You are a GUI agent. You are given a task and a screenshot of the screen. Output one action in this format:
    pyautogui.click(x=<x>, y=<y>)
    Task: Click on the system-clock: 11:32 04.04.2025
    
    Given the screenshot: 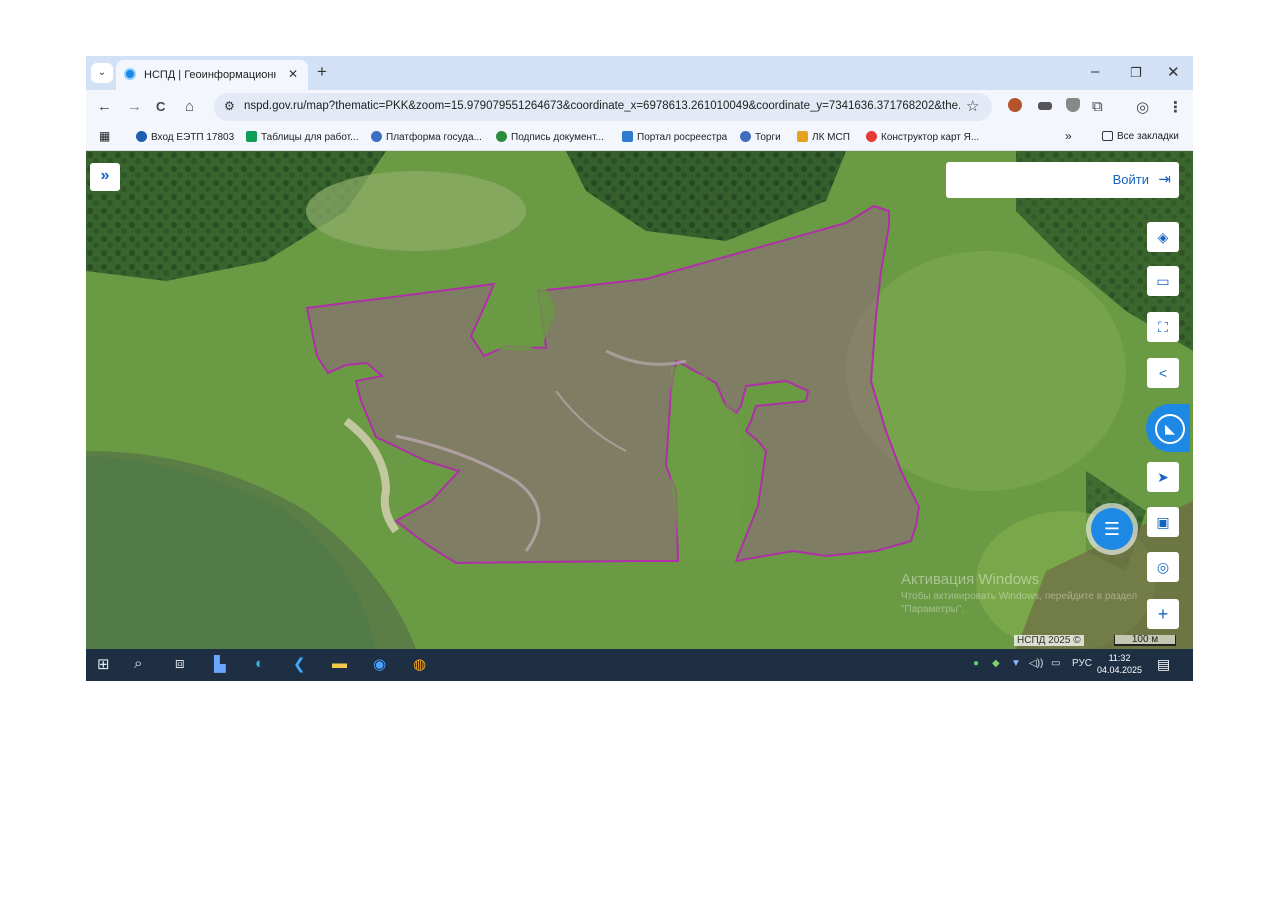 What is the action you would take?
    pyautogui.click(x=1119, y=664)
    